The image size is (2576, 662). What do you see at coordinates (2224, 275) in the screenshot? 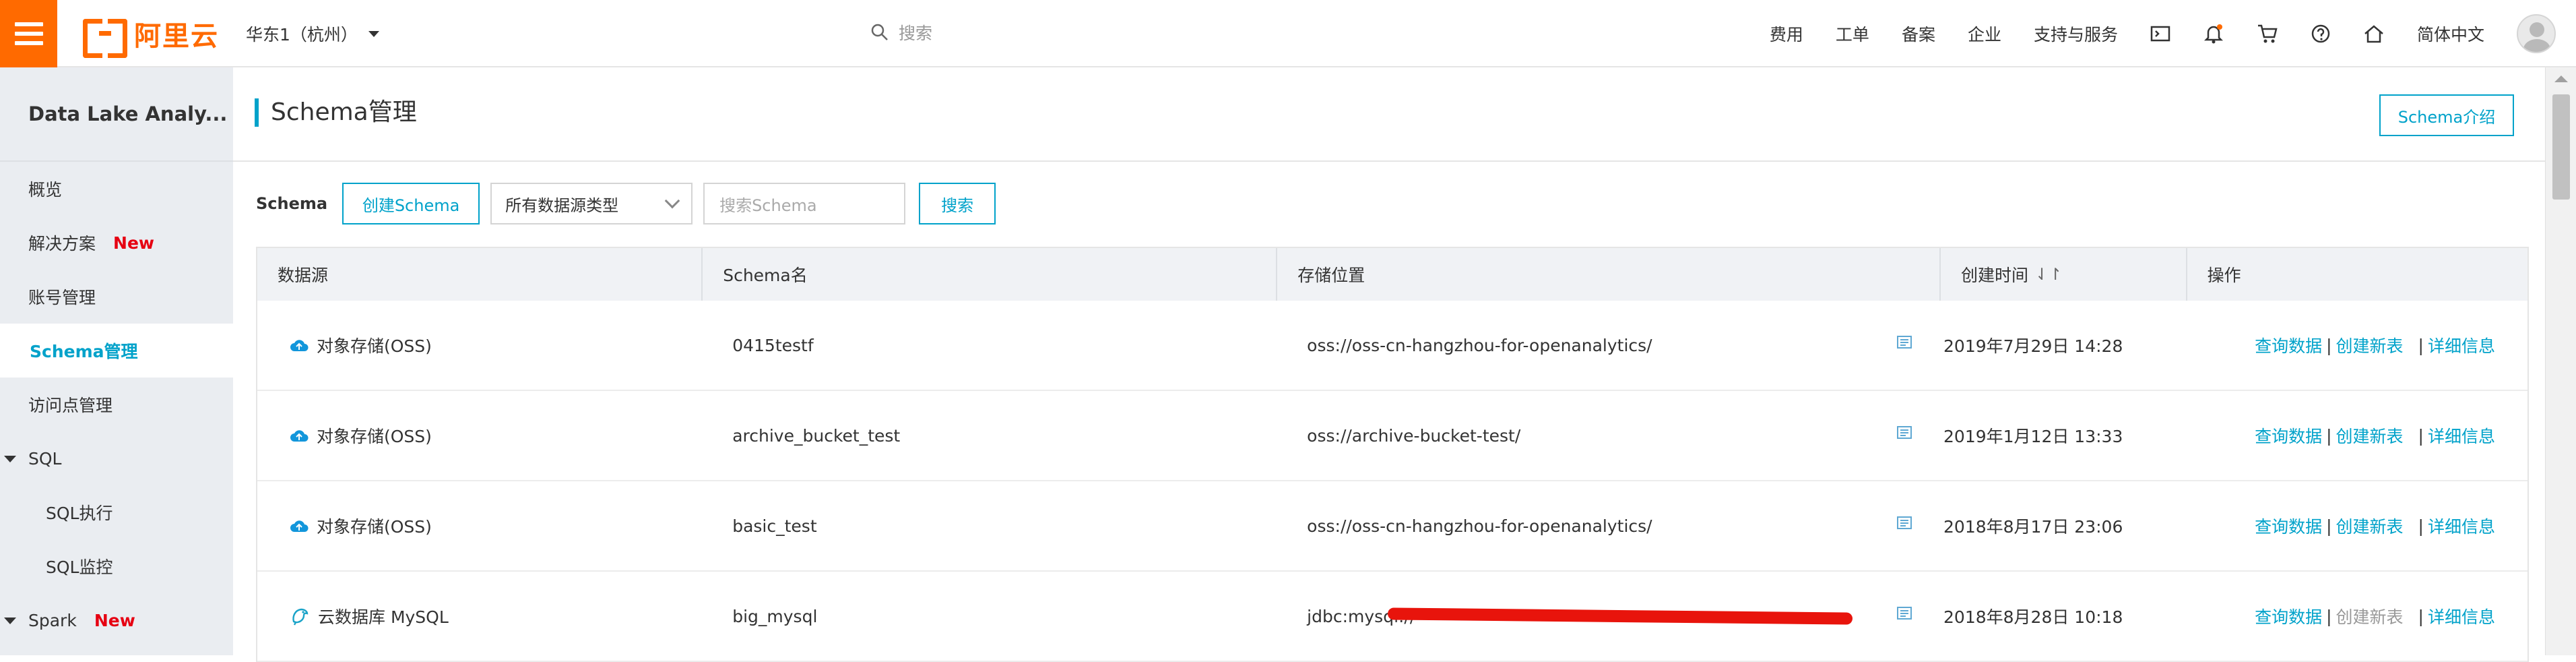
I see `column-header-actions: 操作` at bounding box center [2224, 275].